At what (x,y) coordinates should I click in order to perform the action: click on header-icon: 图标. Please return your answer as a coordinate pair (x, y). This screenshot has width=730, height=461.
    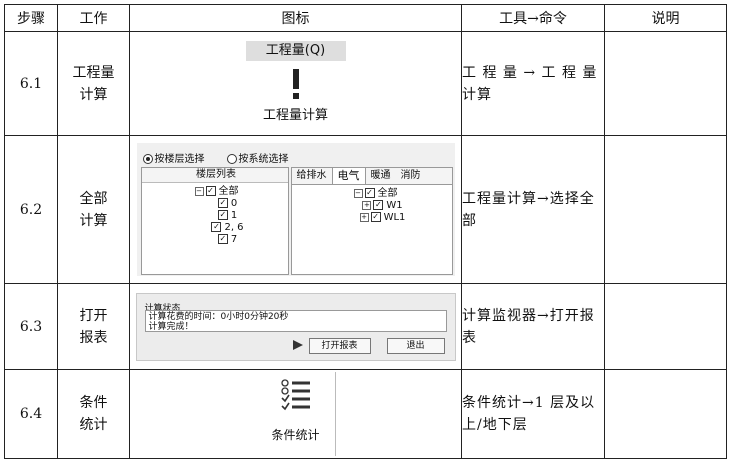
    Looking at the image, I should click on (295, 18).